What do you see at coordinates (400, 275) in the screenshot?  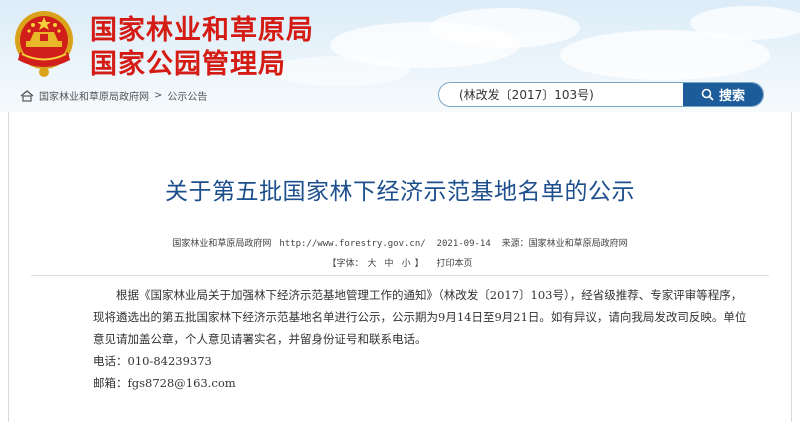 I see `divider` at bounding box center [400, 275].